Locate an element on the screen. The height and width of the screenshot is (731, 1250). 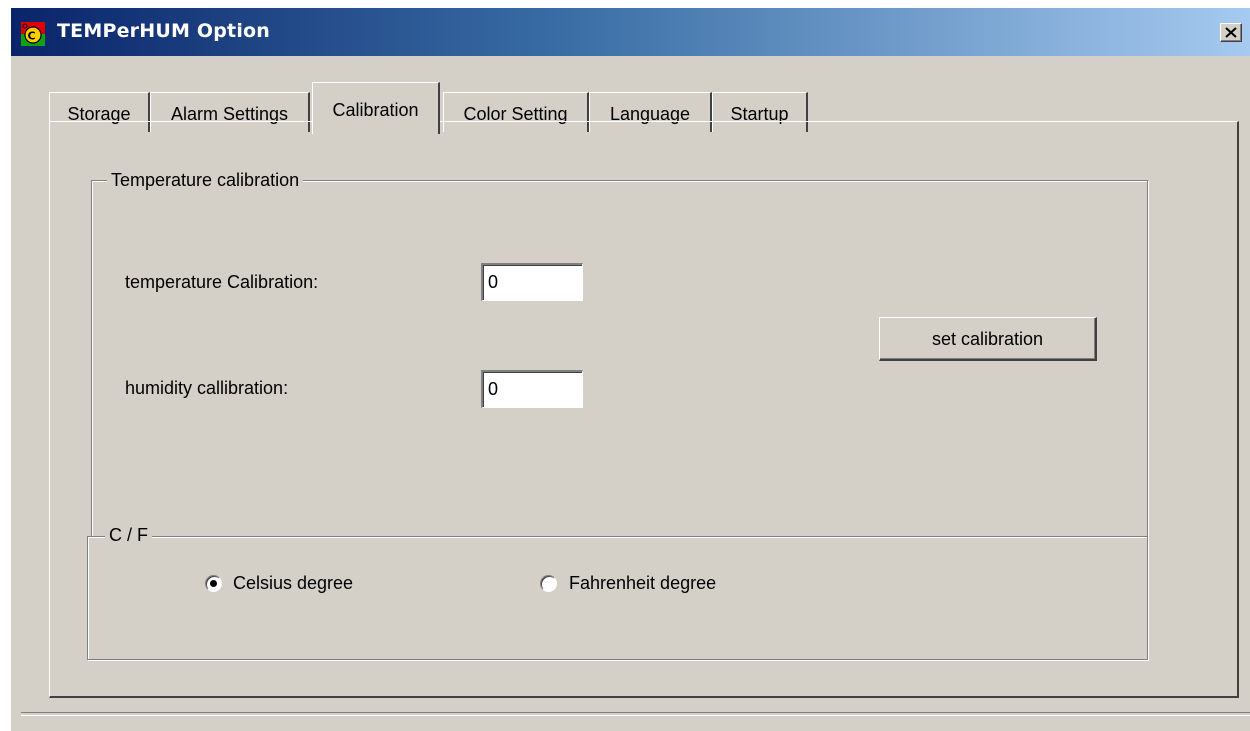
radio-selected-dot-icon is located at coordinates (213, 583).